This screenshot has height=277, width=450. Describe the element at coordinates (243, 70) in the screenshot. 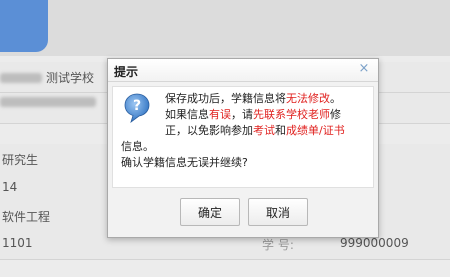

I see `dialog-titlebar: 提示 ×` at that location.